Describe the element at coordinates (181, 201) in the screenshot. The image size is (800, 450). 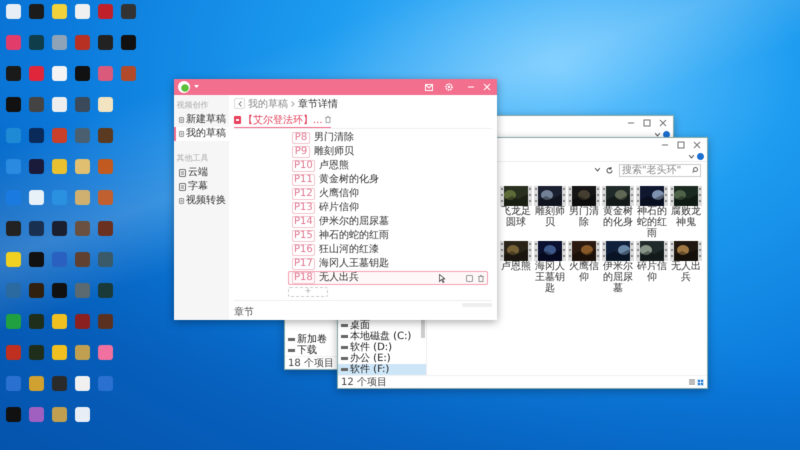
I see `document-icon` at that location.